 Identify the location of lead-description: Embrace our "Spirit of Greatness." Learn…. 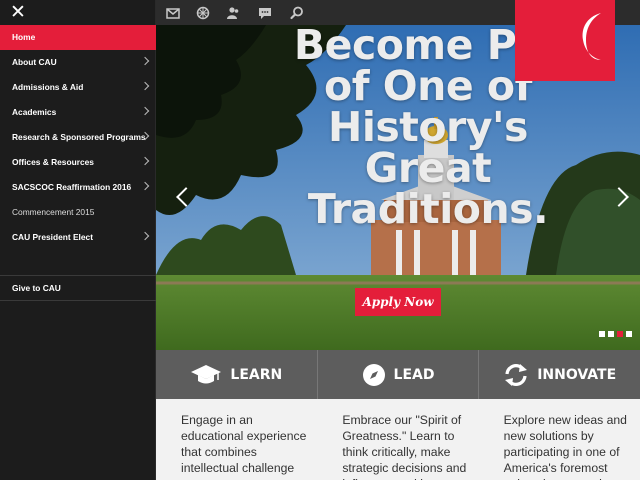
(404, 446).